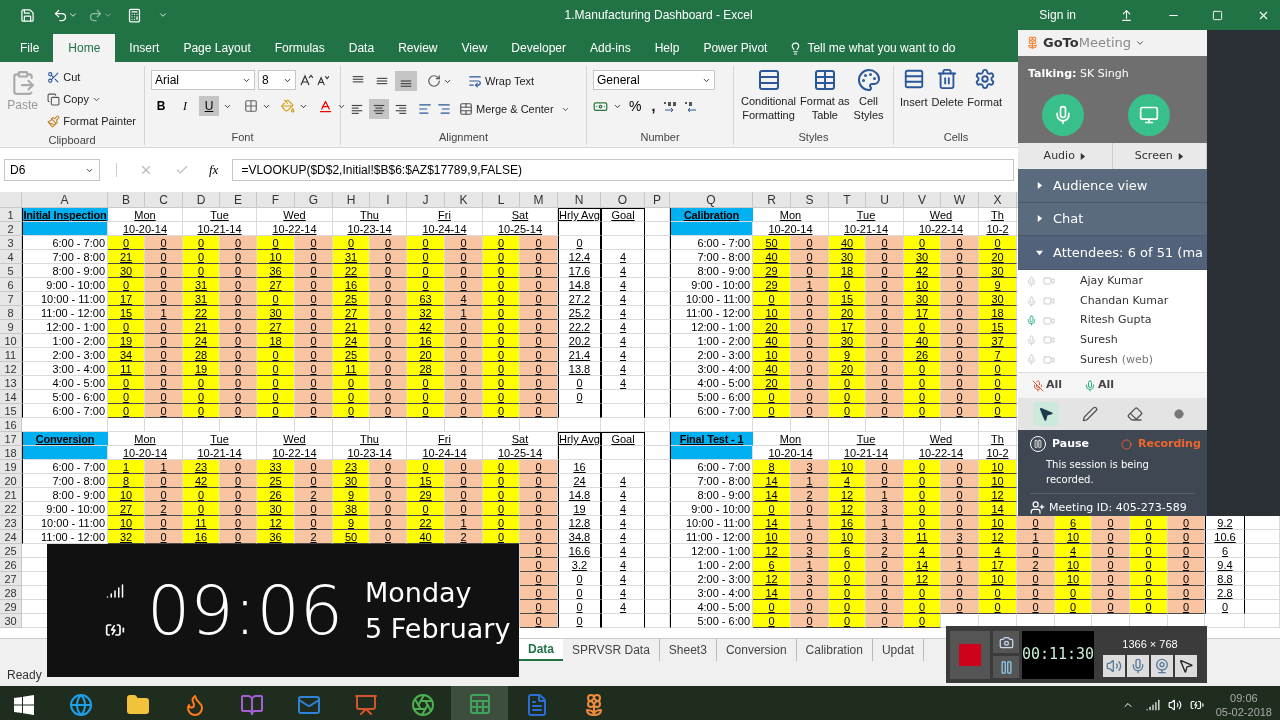  I want to click on ribbon-tab: View, so click(474, 48).